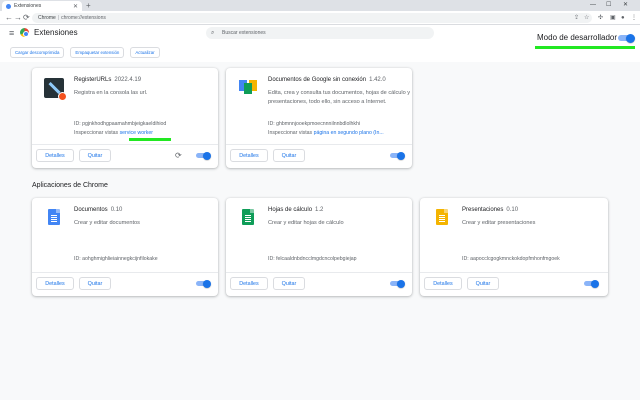  I want to click on reload-extension-icon: ⟳, so click(178, 156).